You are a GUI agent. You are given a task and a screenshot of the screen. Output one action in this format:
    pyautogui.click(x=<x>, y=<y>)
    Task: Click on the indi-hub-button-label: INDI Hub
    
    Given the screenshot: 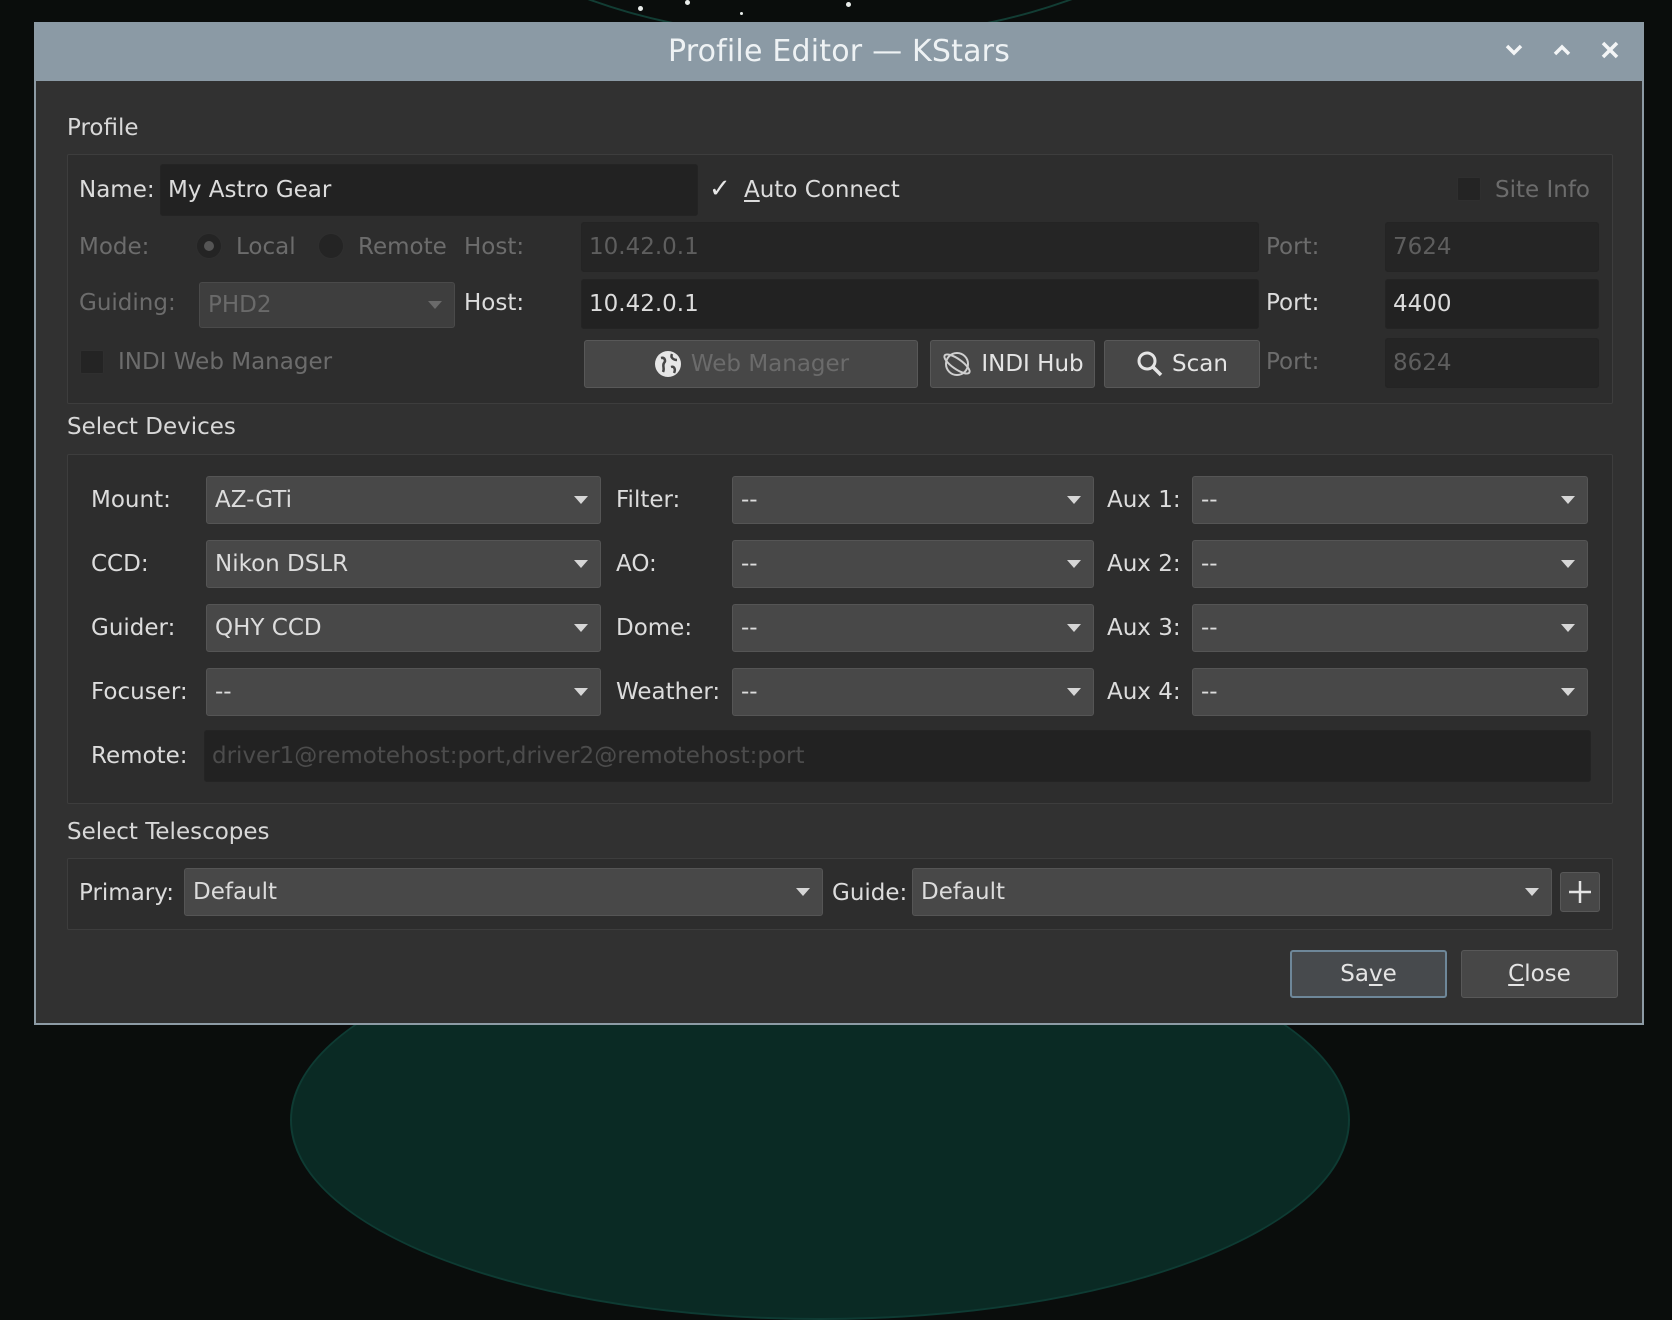 What is the action you would take?
    pyautogui.click(x=1032, y=364)
    